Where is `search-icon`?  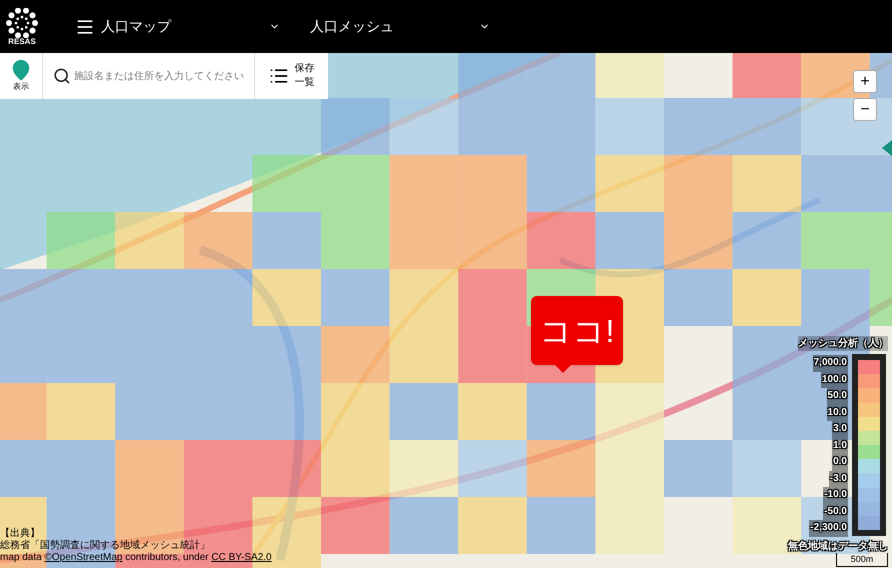 search-icon is located at coordinates (62, 76).